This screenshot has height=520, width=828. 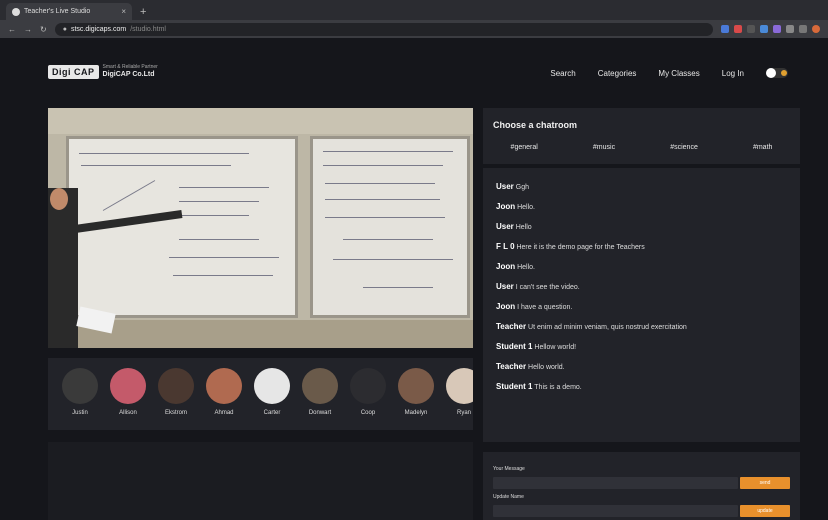 What do you see at coordinates (64, 29) in the screenshot?
I see `lock-icon: ●` at bounding box center [64, 29].